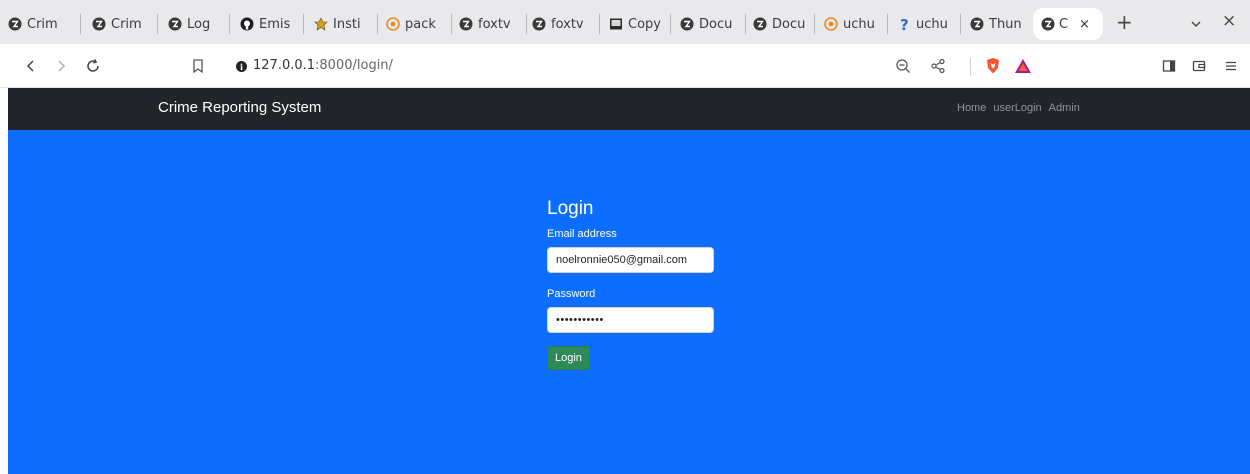  Describe the element at coordinates (241, 66) in the screenshot. I see `site-info-icon: i` at that location.